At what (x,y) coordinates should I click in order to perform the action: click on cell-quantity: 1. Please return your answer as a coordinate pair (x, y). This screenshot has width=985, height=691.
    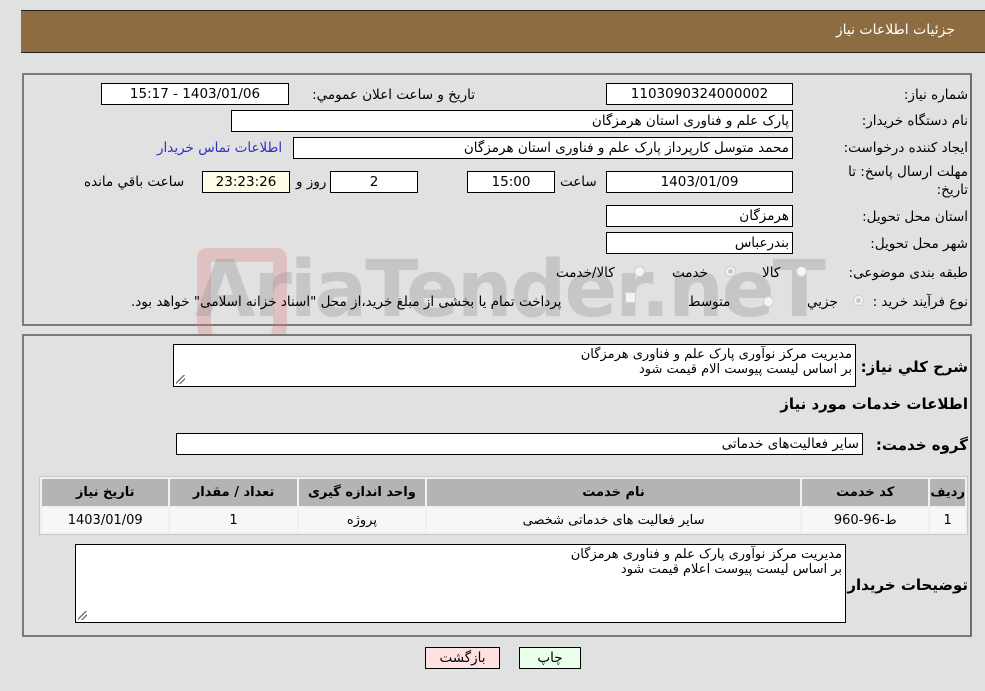
    Looking at the image, I should click on (233, 520).